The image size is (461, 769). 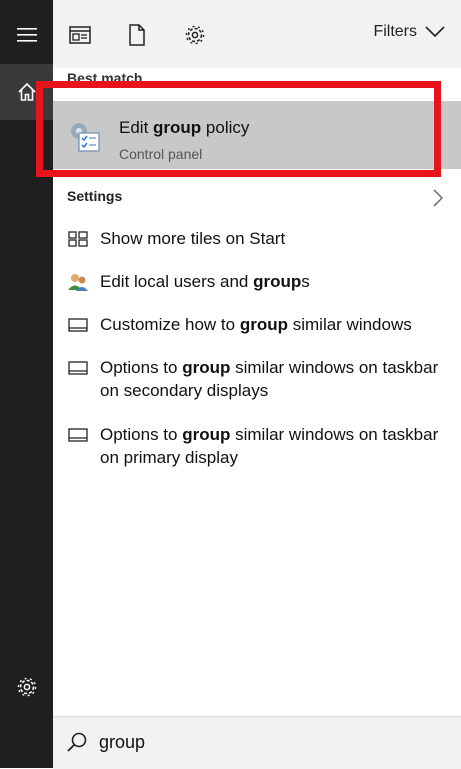 I want to click on settings-result-item: Show more tiles on Start, so click(x=257, y=238).